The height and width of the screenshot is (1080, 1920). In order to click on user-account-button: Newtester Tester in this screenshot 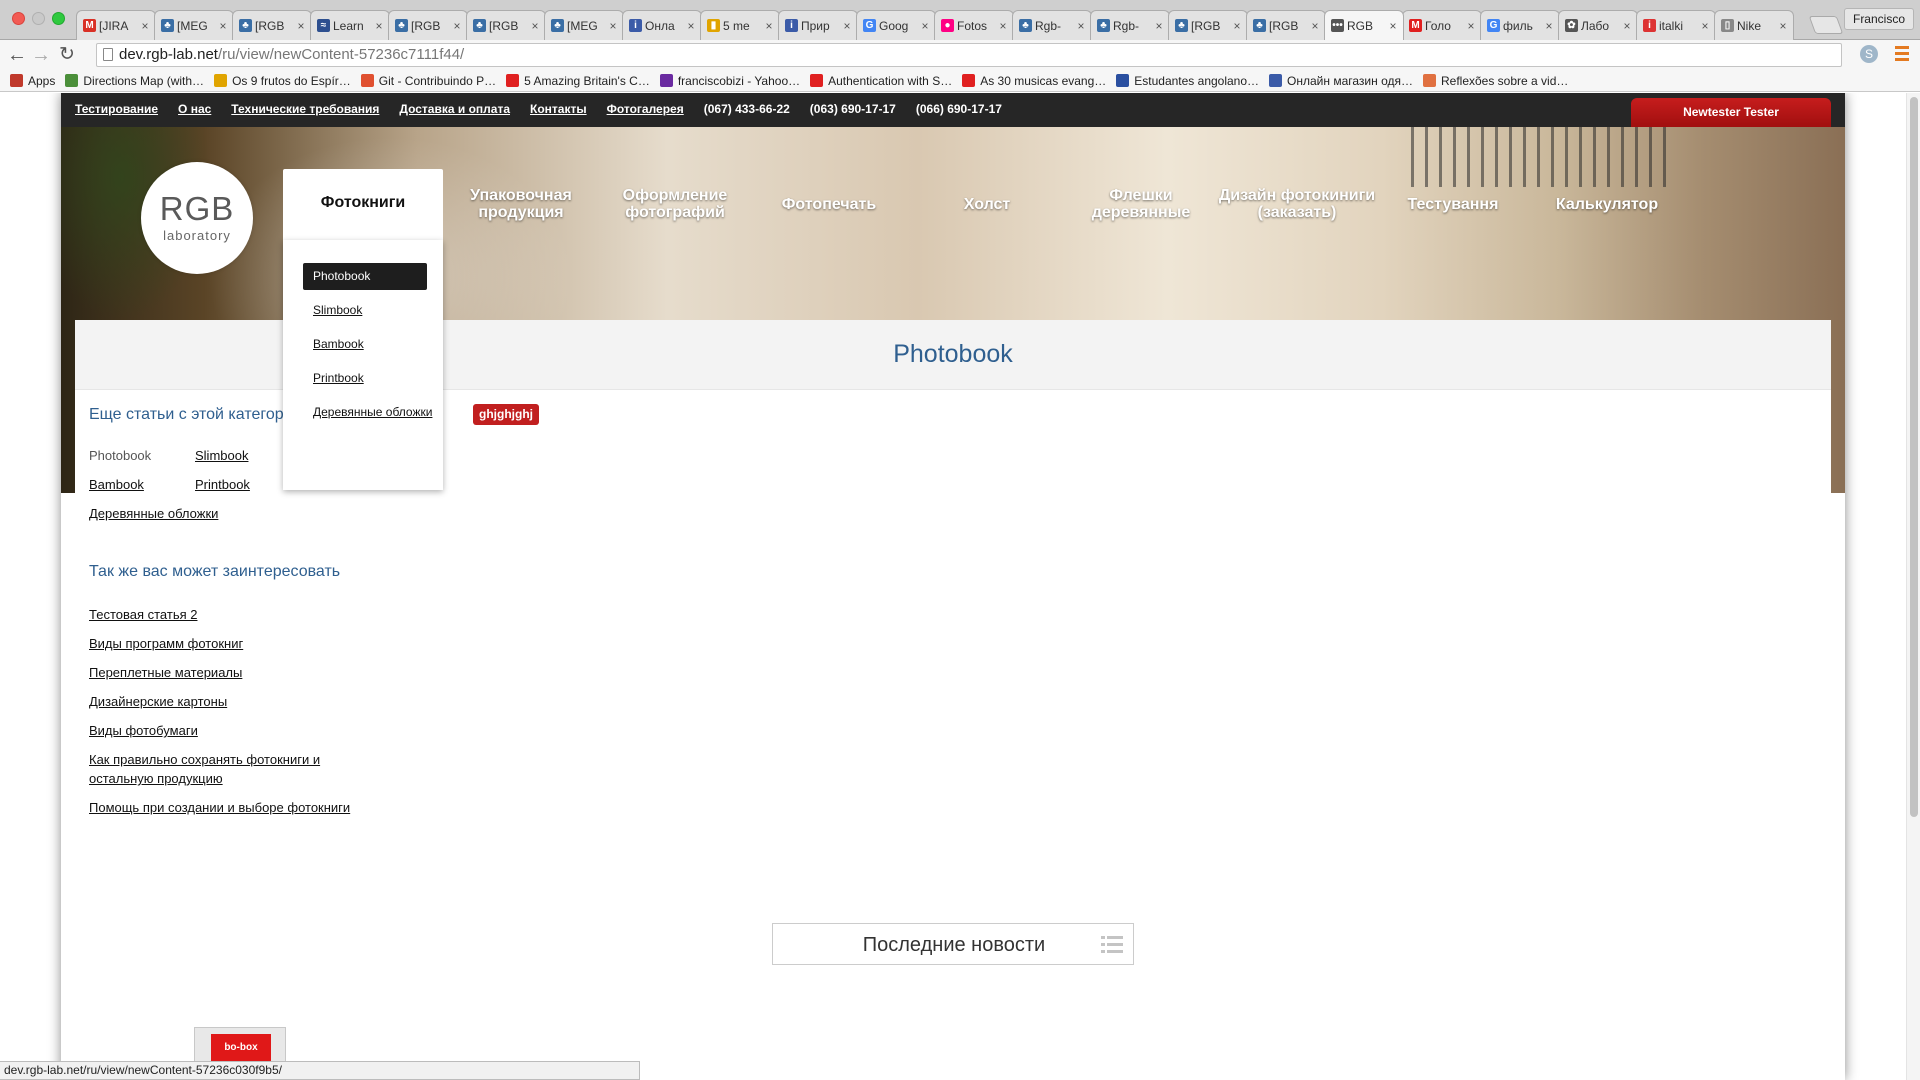, I will do `click(1731, 112)`.